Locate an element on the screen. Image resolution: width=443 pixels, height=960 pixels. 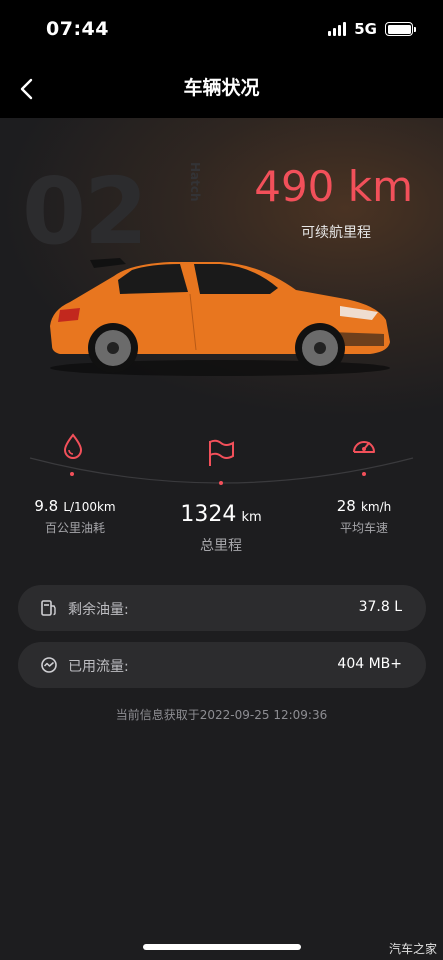
stat-unit: L/100km is located at coordinates (89, 507).